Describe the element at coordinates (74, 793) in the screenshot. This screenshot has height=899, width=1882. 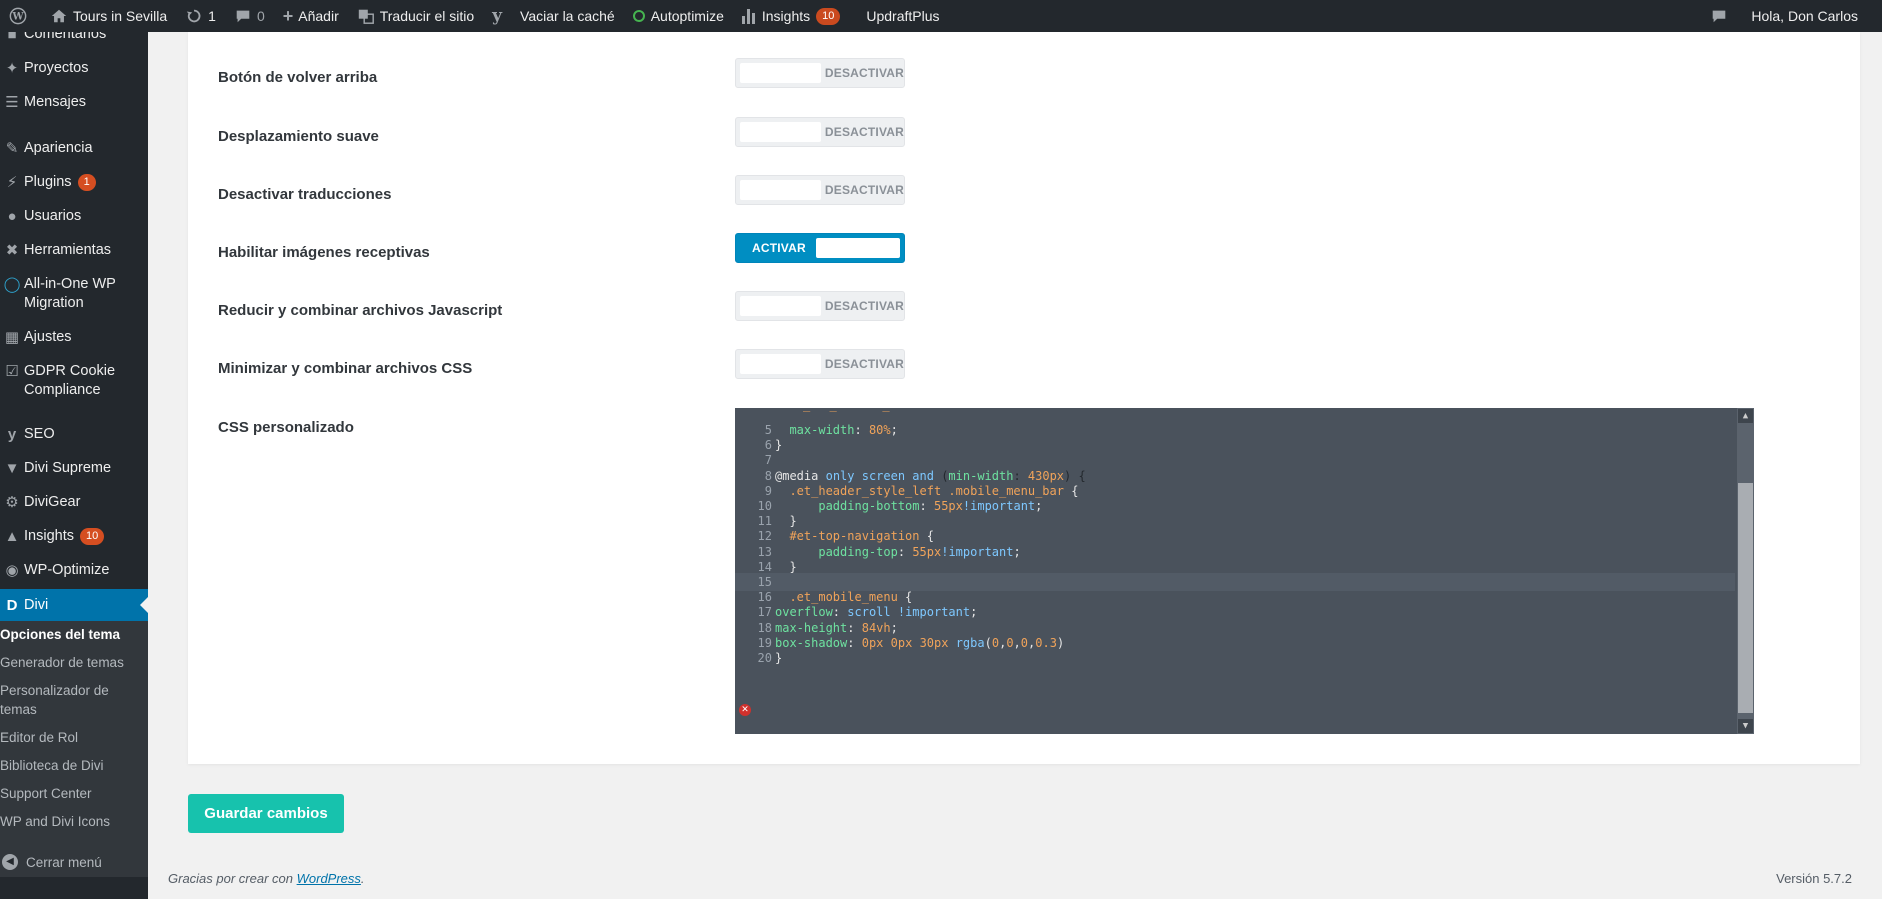
I see `submenu-support-center: Support Center` at that location.